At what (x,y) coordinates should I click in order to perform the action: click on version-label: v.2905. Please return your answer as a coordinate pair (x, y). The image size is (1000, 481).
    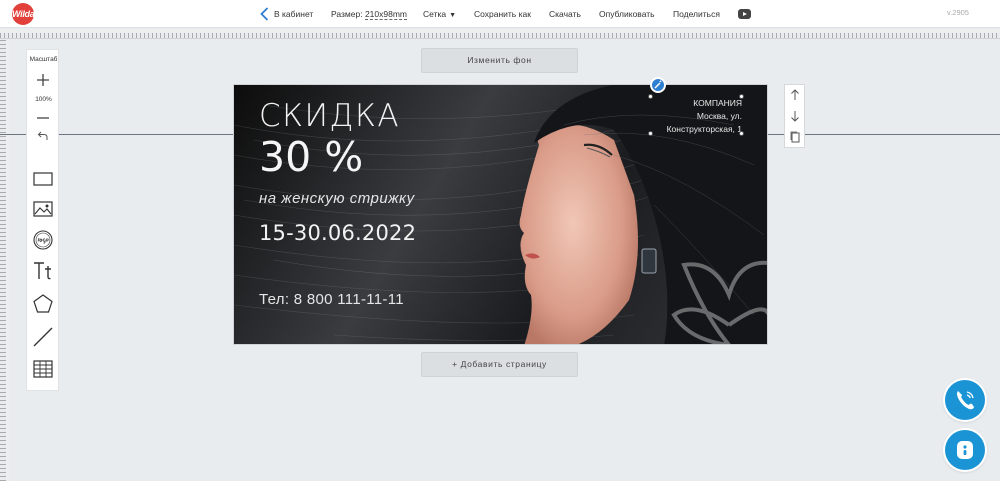
    Looking at the image, I should click on (958, 12).